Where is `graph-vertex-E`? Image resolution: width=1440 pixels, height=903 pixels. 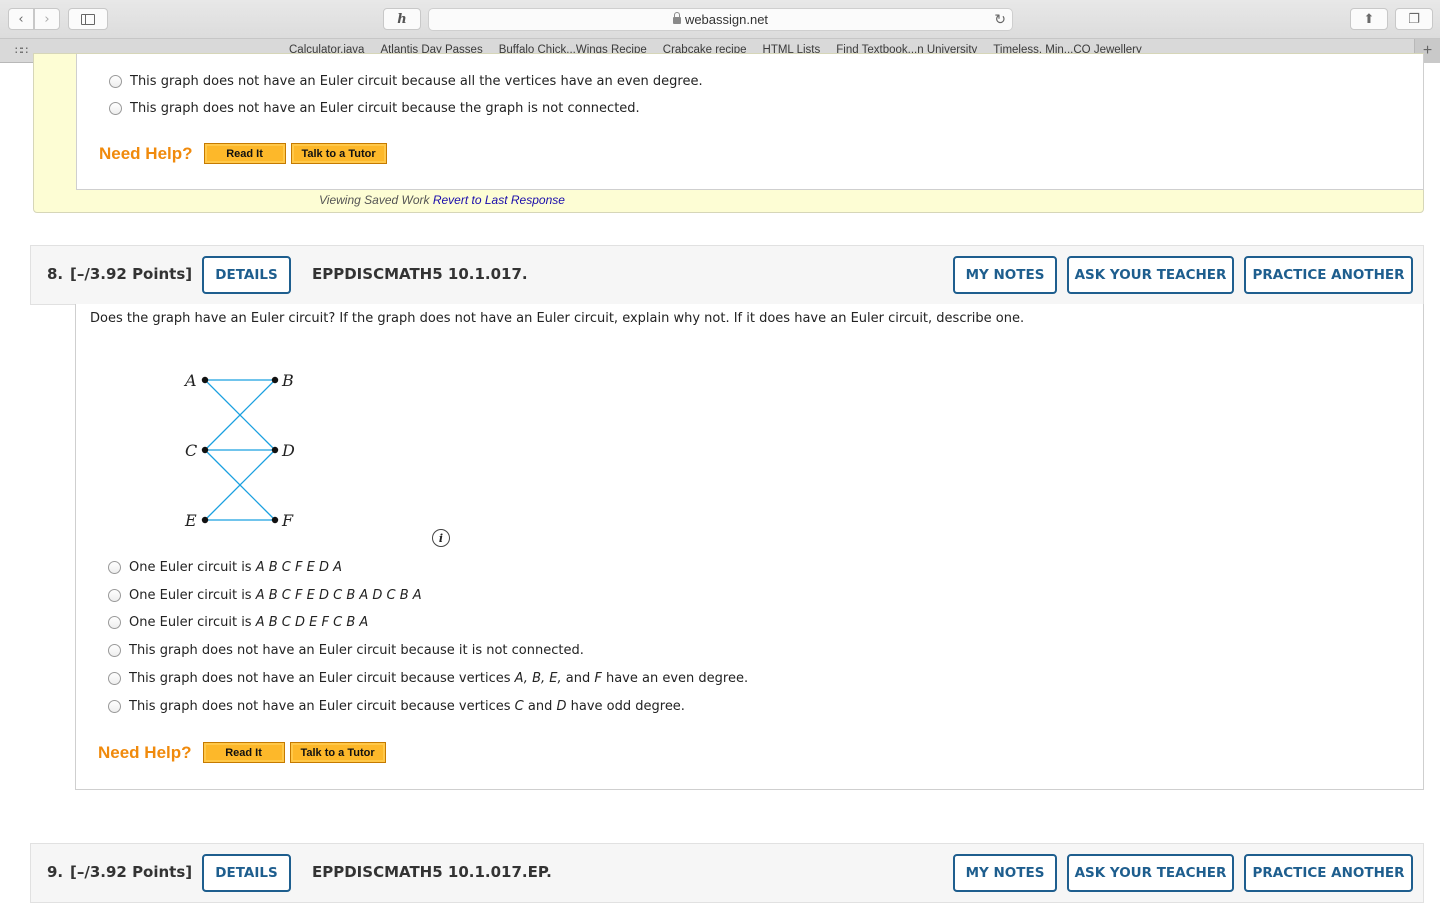 graph-vertex-E is located at coordinates (205, 520).